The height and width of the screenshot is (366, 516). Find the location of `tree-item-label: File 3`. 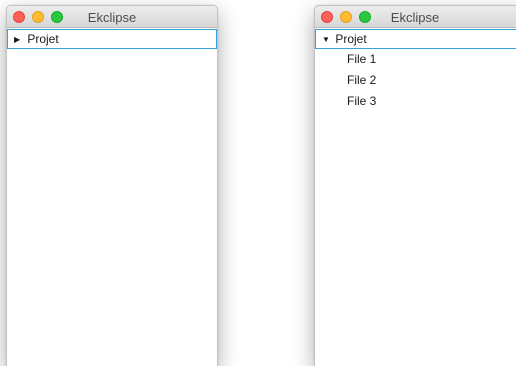

tree-item-label: File 3 is located at coordinates (362, 101).